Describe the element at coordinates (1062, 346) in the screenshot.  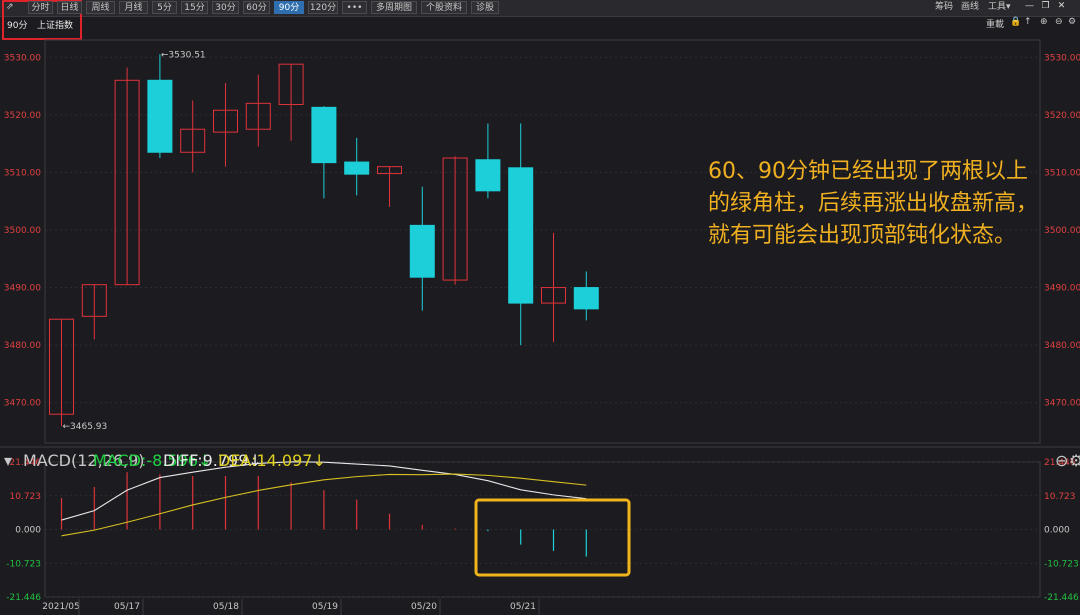
I see `price-tick-right: 3480.00` at that location.